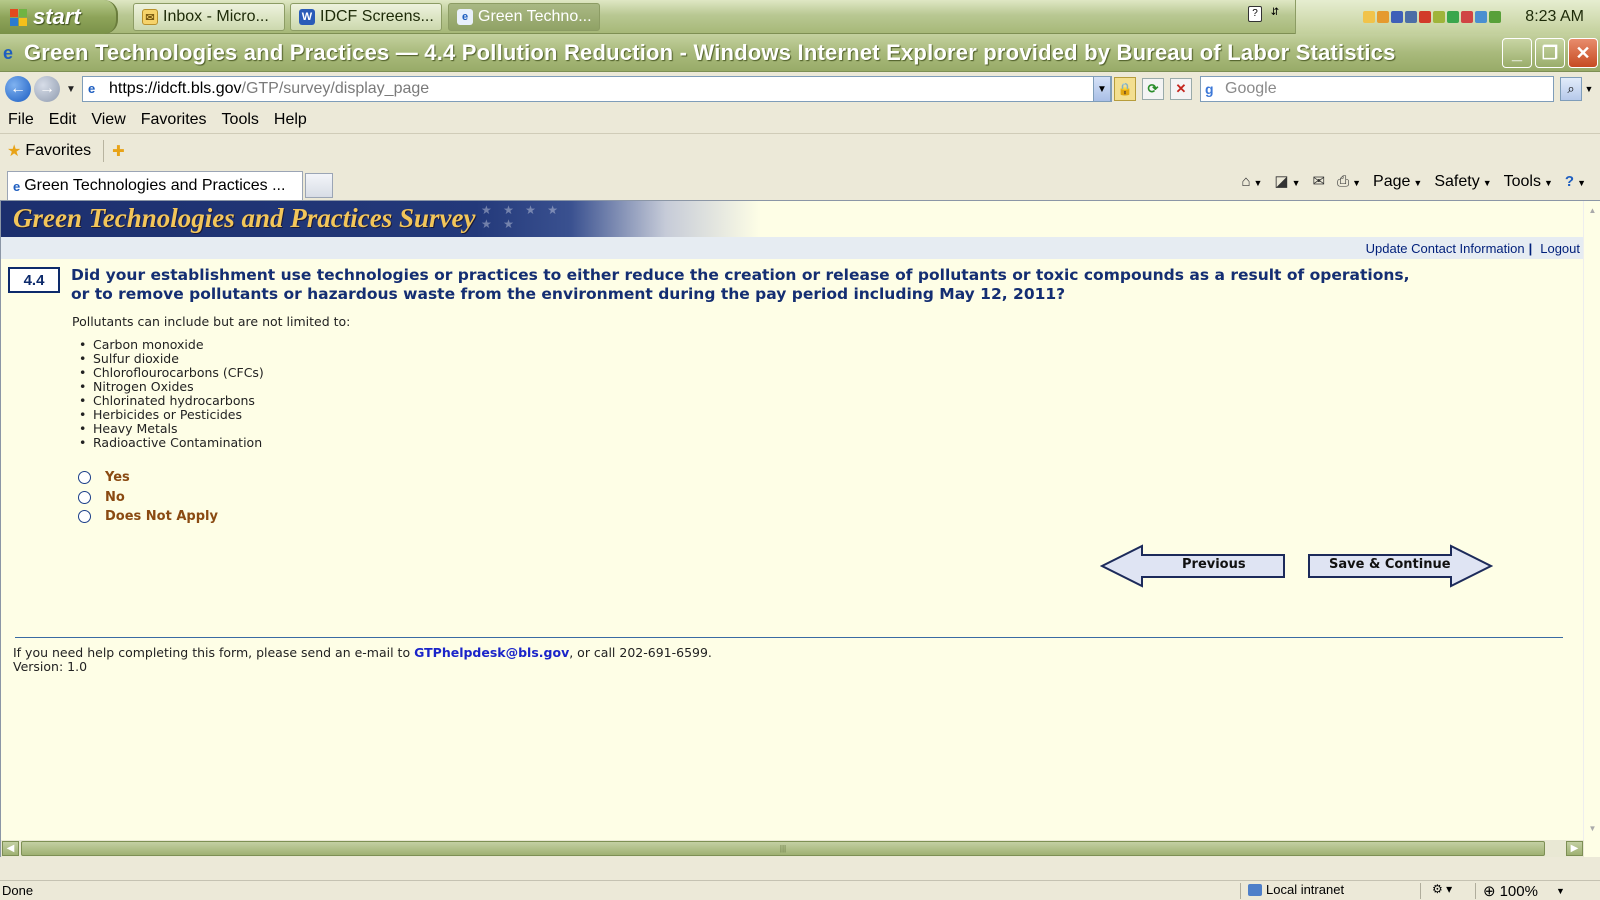  What do you see at coordinates (1287, 181) in the screenshot?
I see `feeds-button: ◪ ▼` at bounding box center [1287, 181].